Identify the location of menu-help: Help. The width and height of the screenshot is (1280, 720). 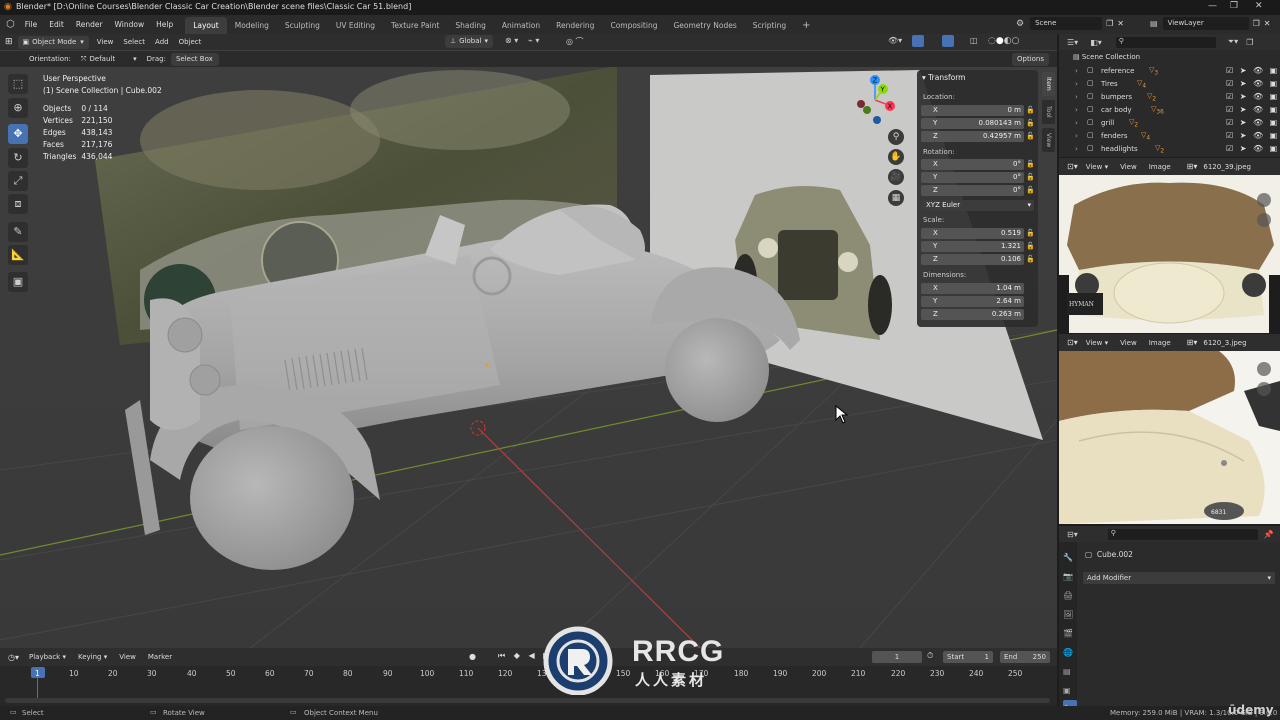
(164, 24).